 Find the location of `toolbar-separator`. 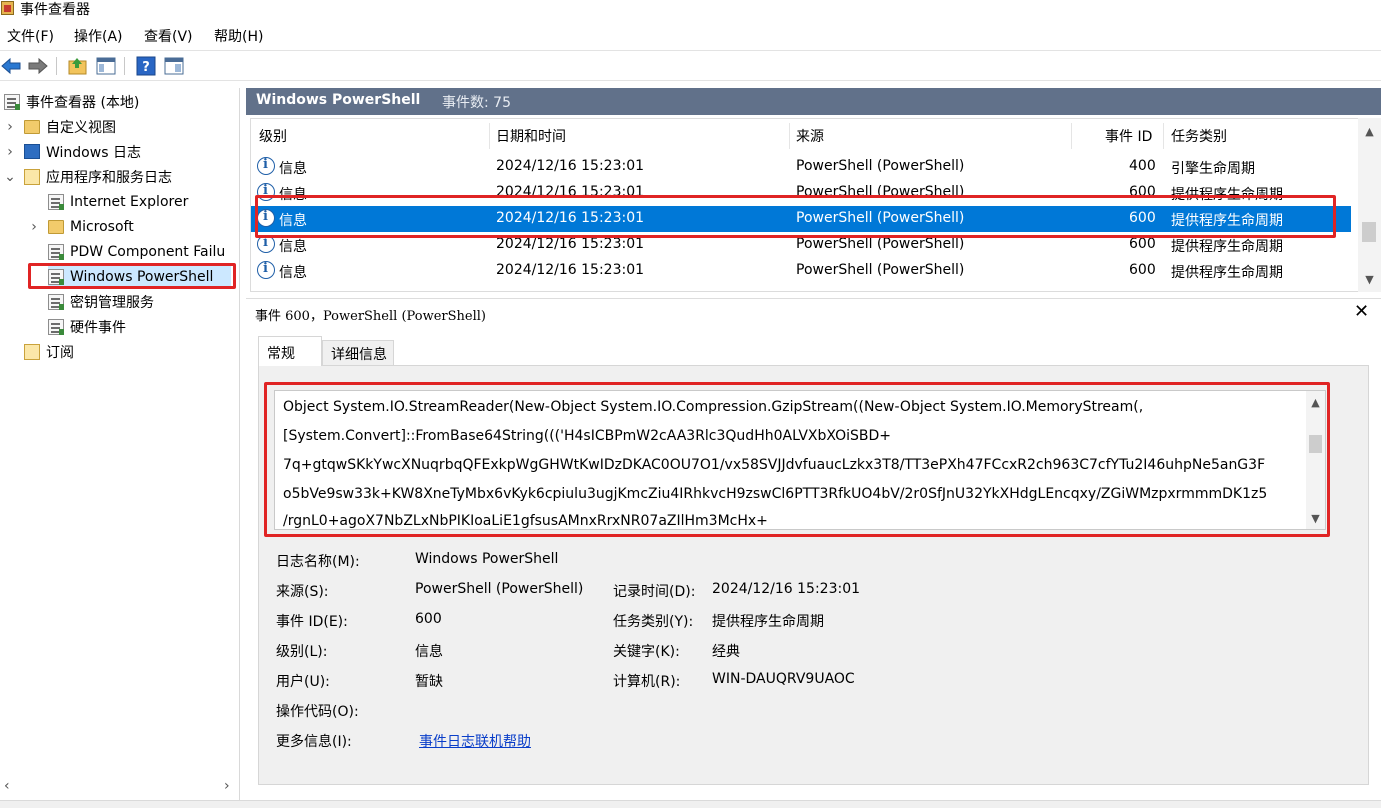

toolbar-separator is located at coordinates (124, 66).